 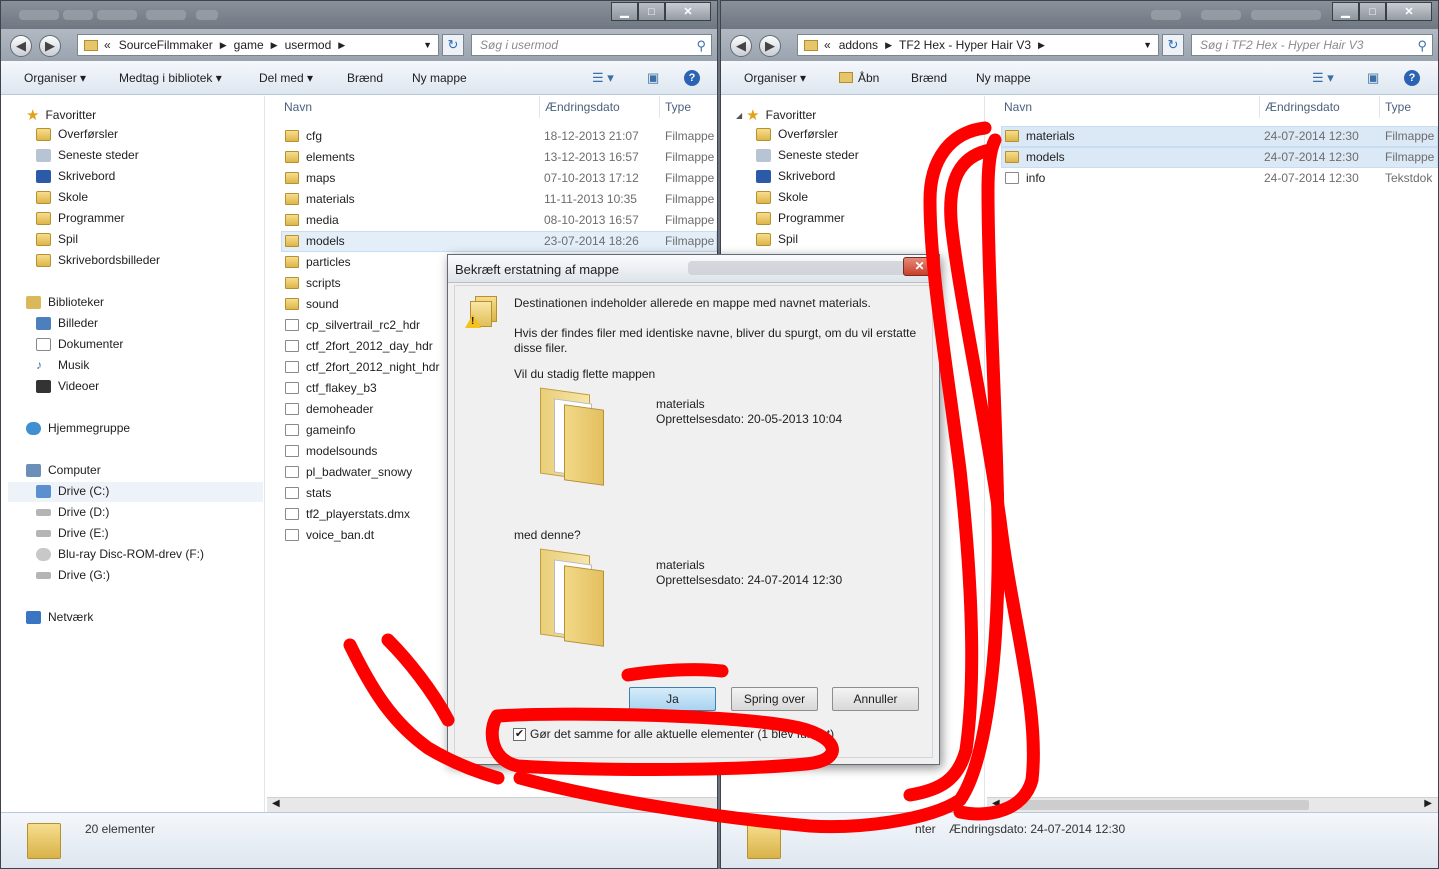 What do you see at coordinates (1302, 107) in the screenshot?
I see `column-header-date: Ændringsdato` at bounding box center [1302, 107].